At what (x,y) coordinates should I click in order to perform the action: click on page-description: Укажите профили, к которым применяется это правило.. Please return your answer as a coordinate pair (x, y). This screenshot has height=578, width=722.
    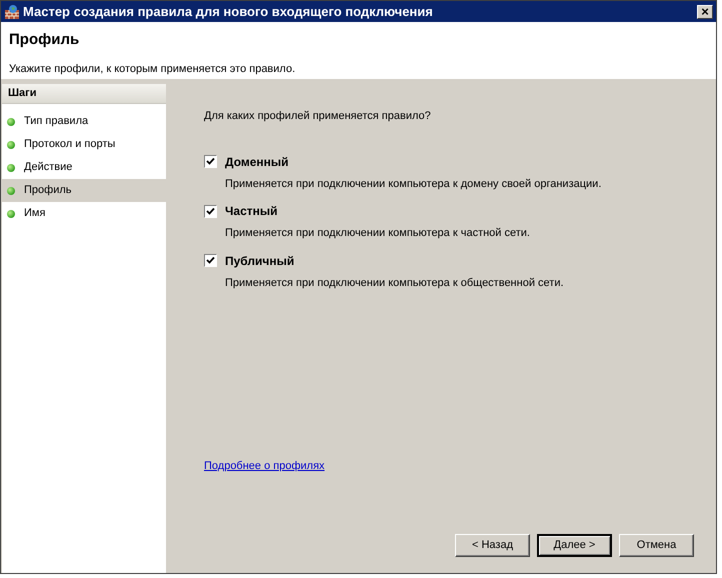
    Looking at the image, I should click on (152, 69).